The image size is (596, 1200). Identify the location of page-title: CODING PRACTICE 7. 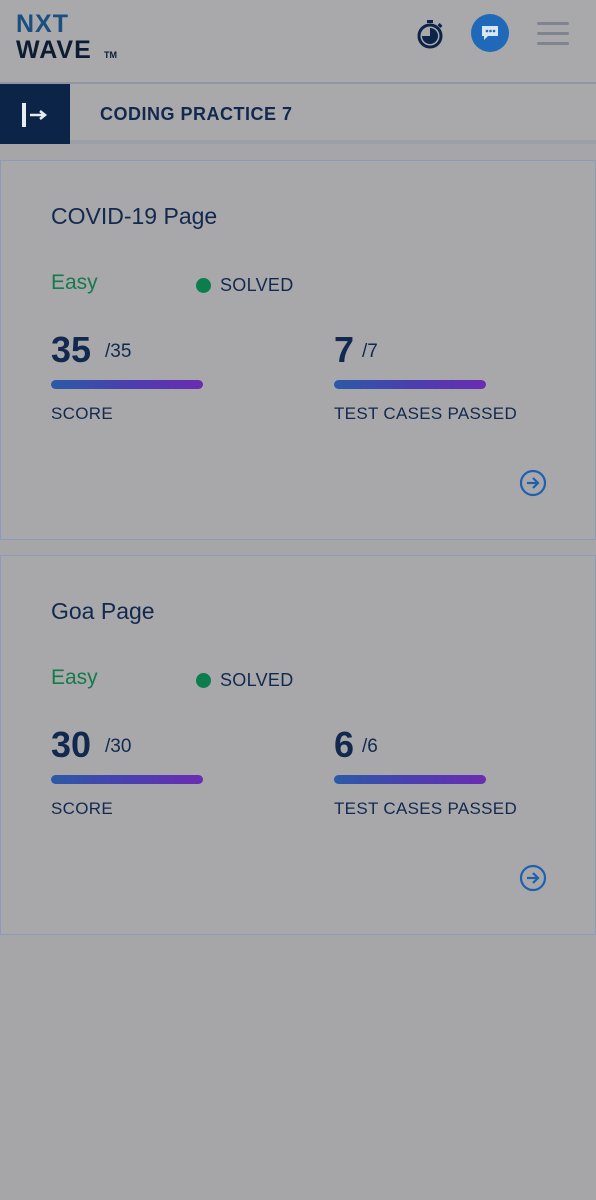
(196, 114).